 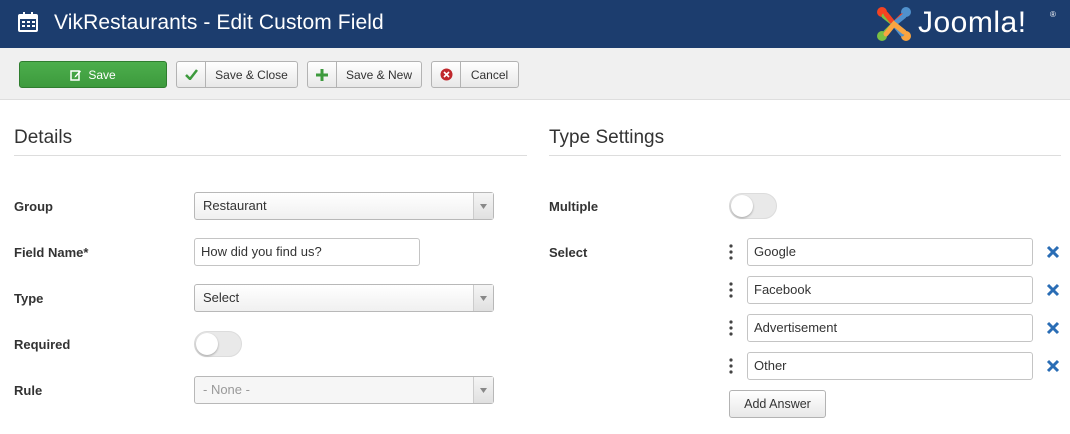 I want to click on page-title: VikRestaurants - Edit Custom Field, so click(x=219, y=22).